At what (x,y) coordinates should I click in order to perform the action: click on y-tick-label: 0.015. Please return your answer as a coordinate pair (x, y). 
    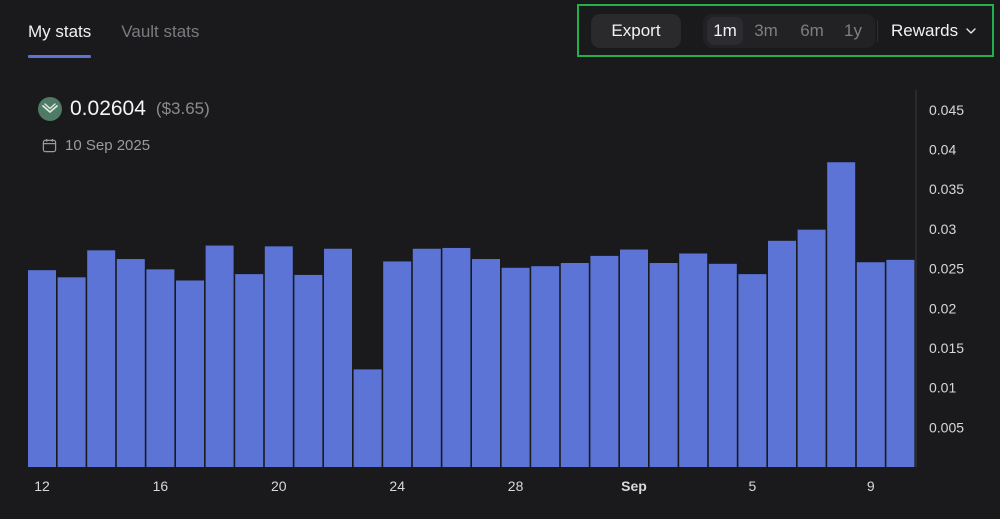
    Looking at the image, I should click on (946, 348).